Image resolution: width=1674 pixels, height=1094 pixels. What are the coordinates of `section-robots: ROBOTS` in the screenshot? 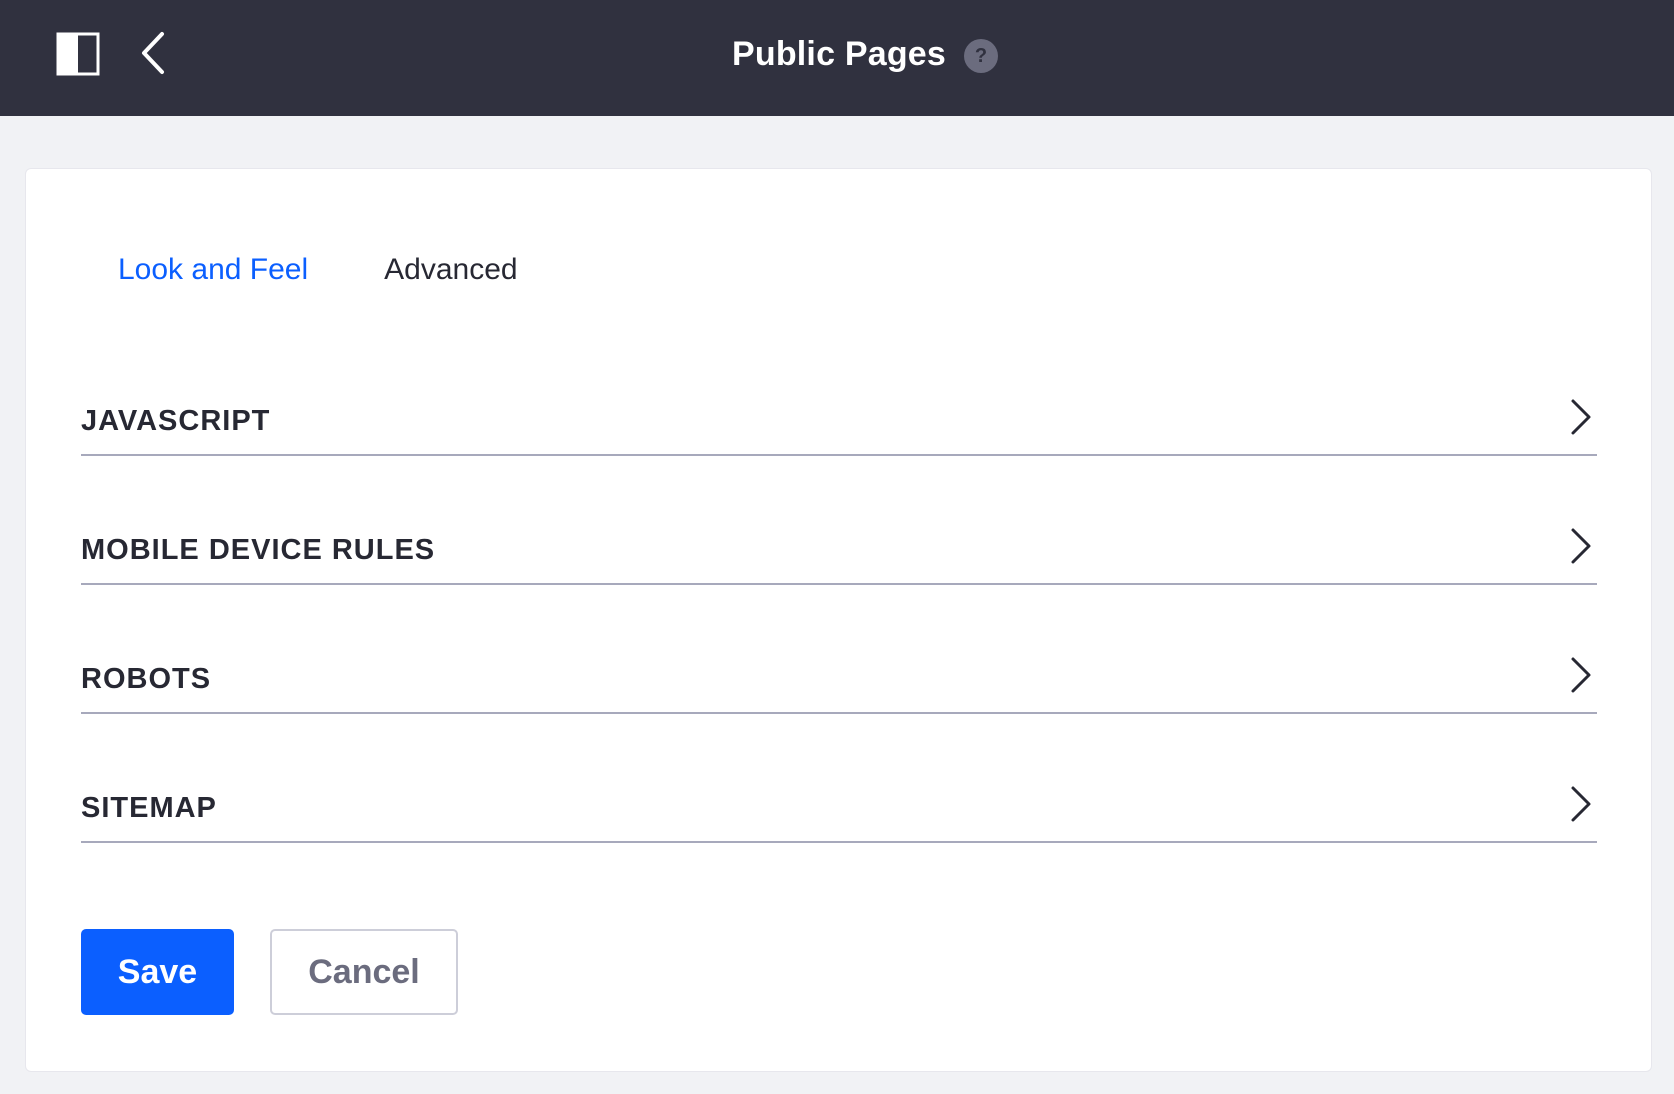 It's located at (839, 649).